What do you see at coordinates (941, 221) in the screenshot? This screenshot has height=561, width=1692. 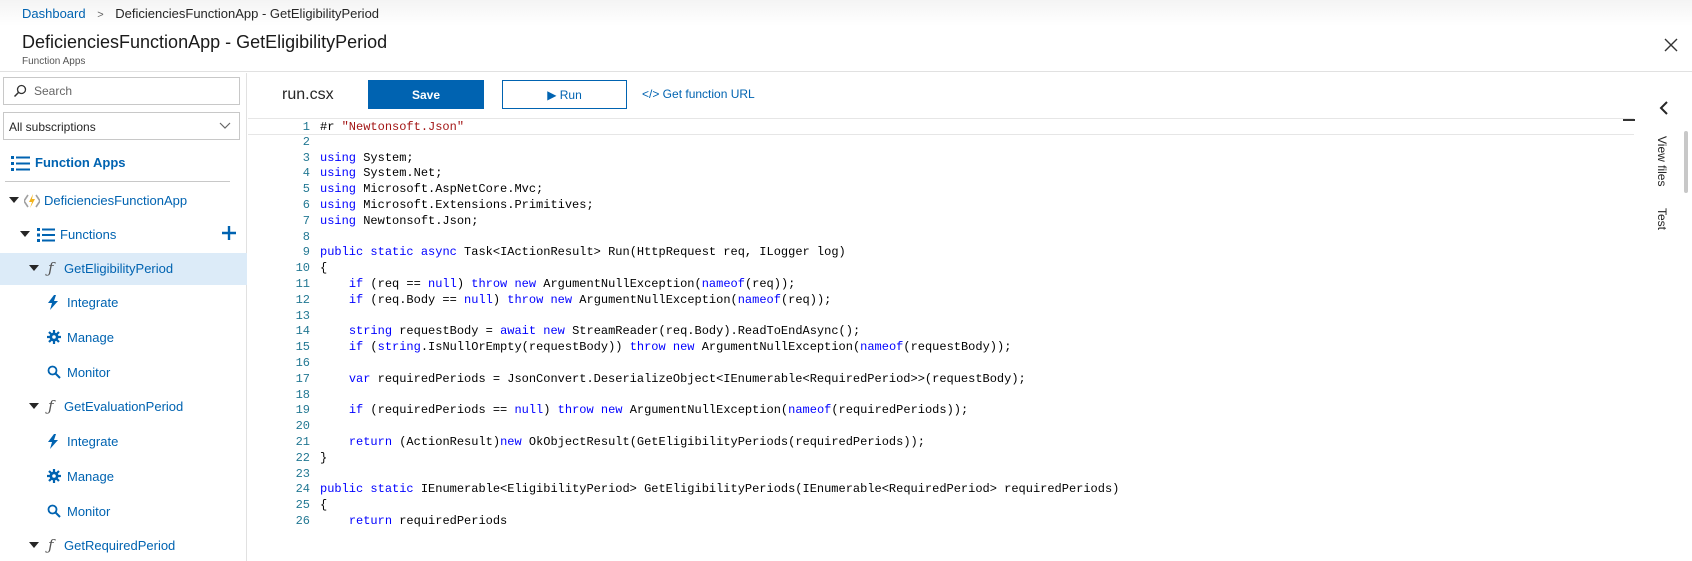 I see `code-line: 7 using Newtonsoft.Json;` at bounding box center [941, 221].